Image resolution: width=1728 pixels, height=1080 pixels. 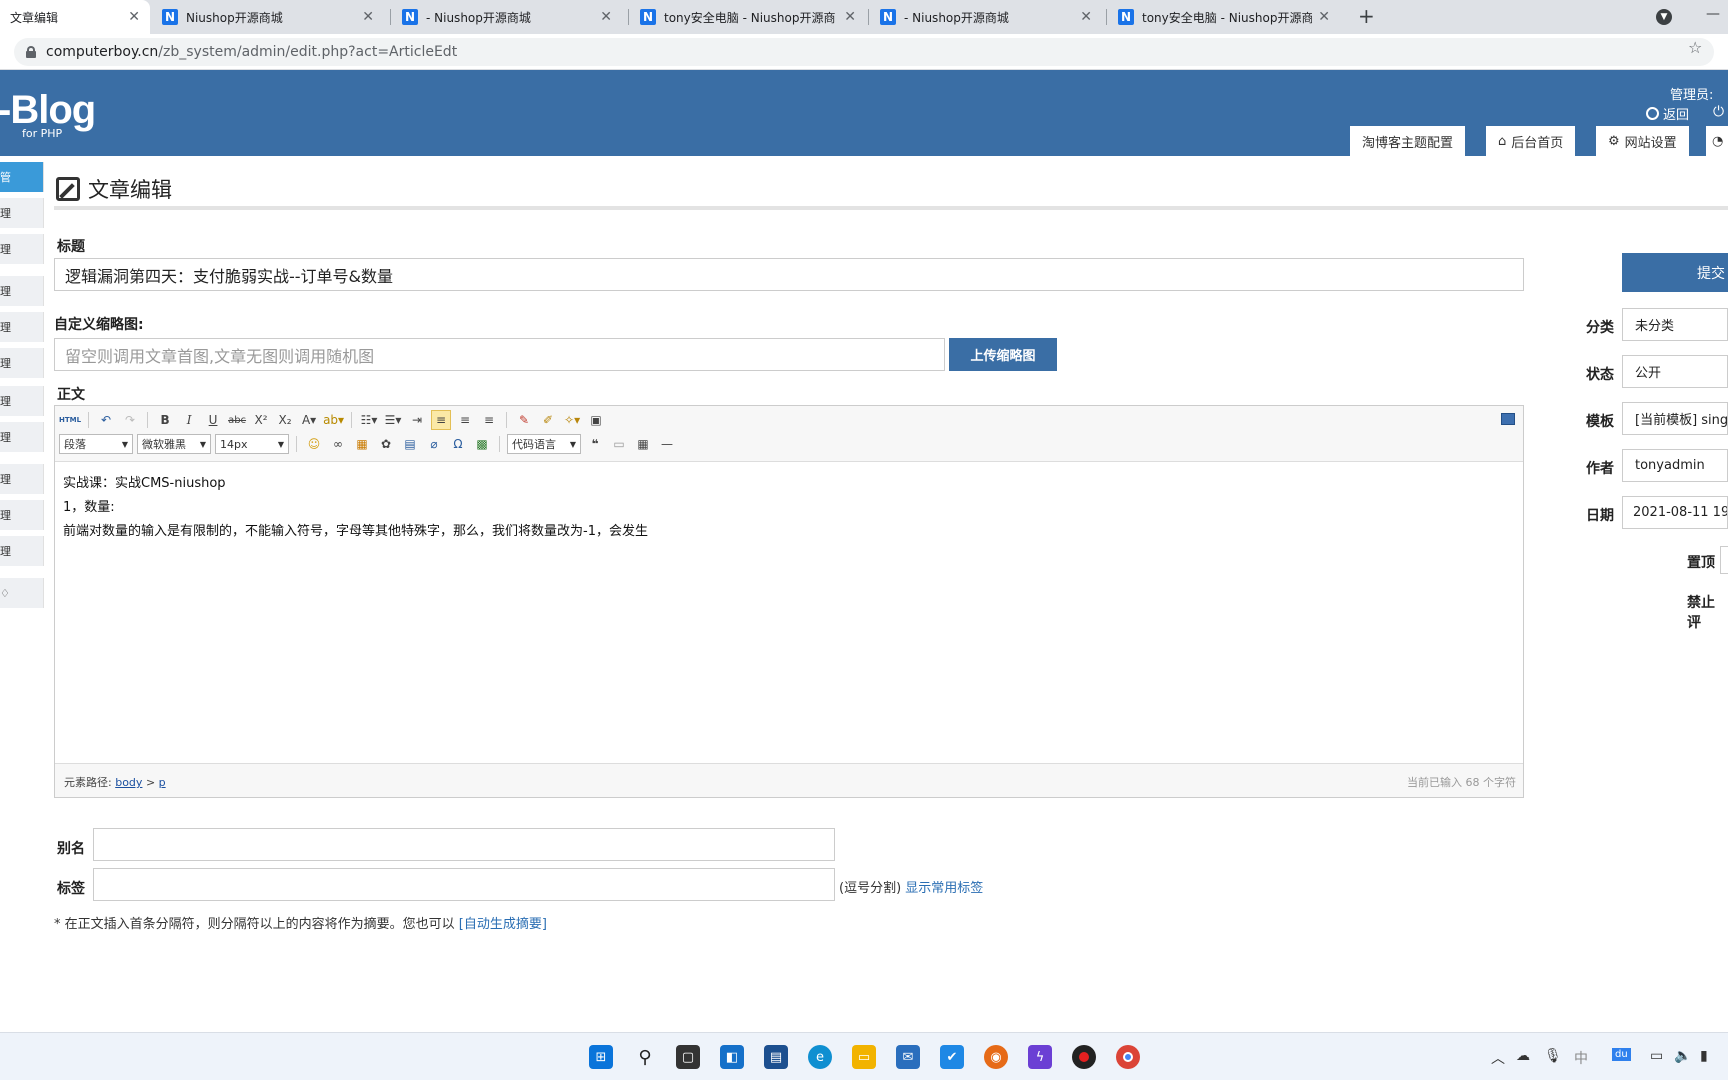 I want to click on nav-tab-site-settings: ⚙ 网站设置, so click(x=1642, y=141).